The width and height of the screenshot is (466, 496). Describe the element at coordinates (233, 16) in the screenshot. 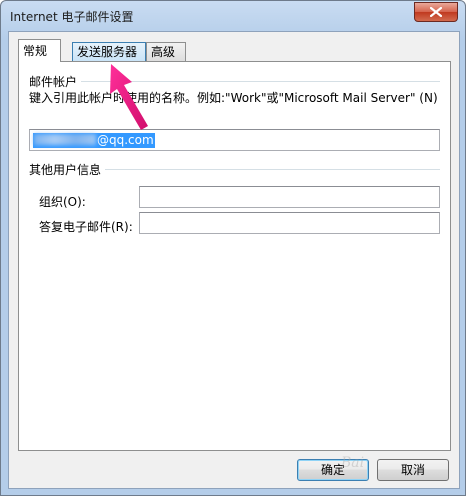

I see `title-bar: Internet 电子邮件设置` at that location.